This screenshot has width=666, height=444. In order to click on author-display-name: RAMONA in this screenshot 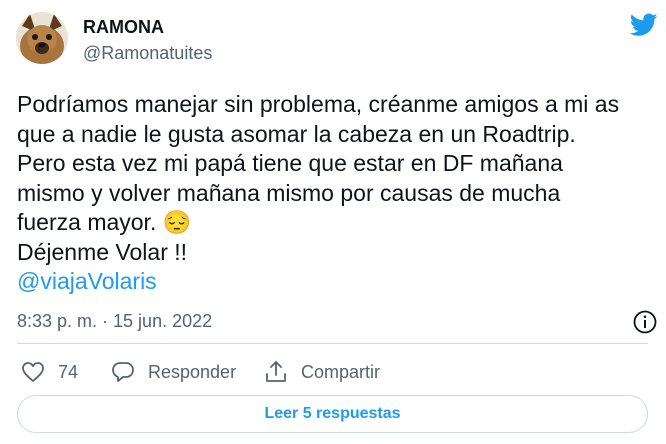, I will do `click(123, 27)`.